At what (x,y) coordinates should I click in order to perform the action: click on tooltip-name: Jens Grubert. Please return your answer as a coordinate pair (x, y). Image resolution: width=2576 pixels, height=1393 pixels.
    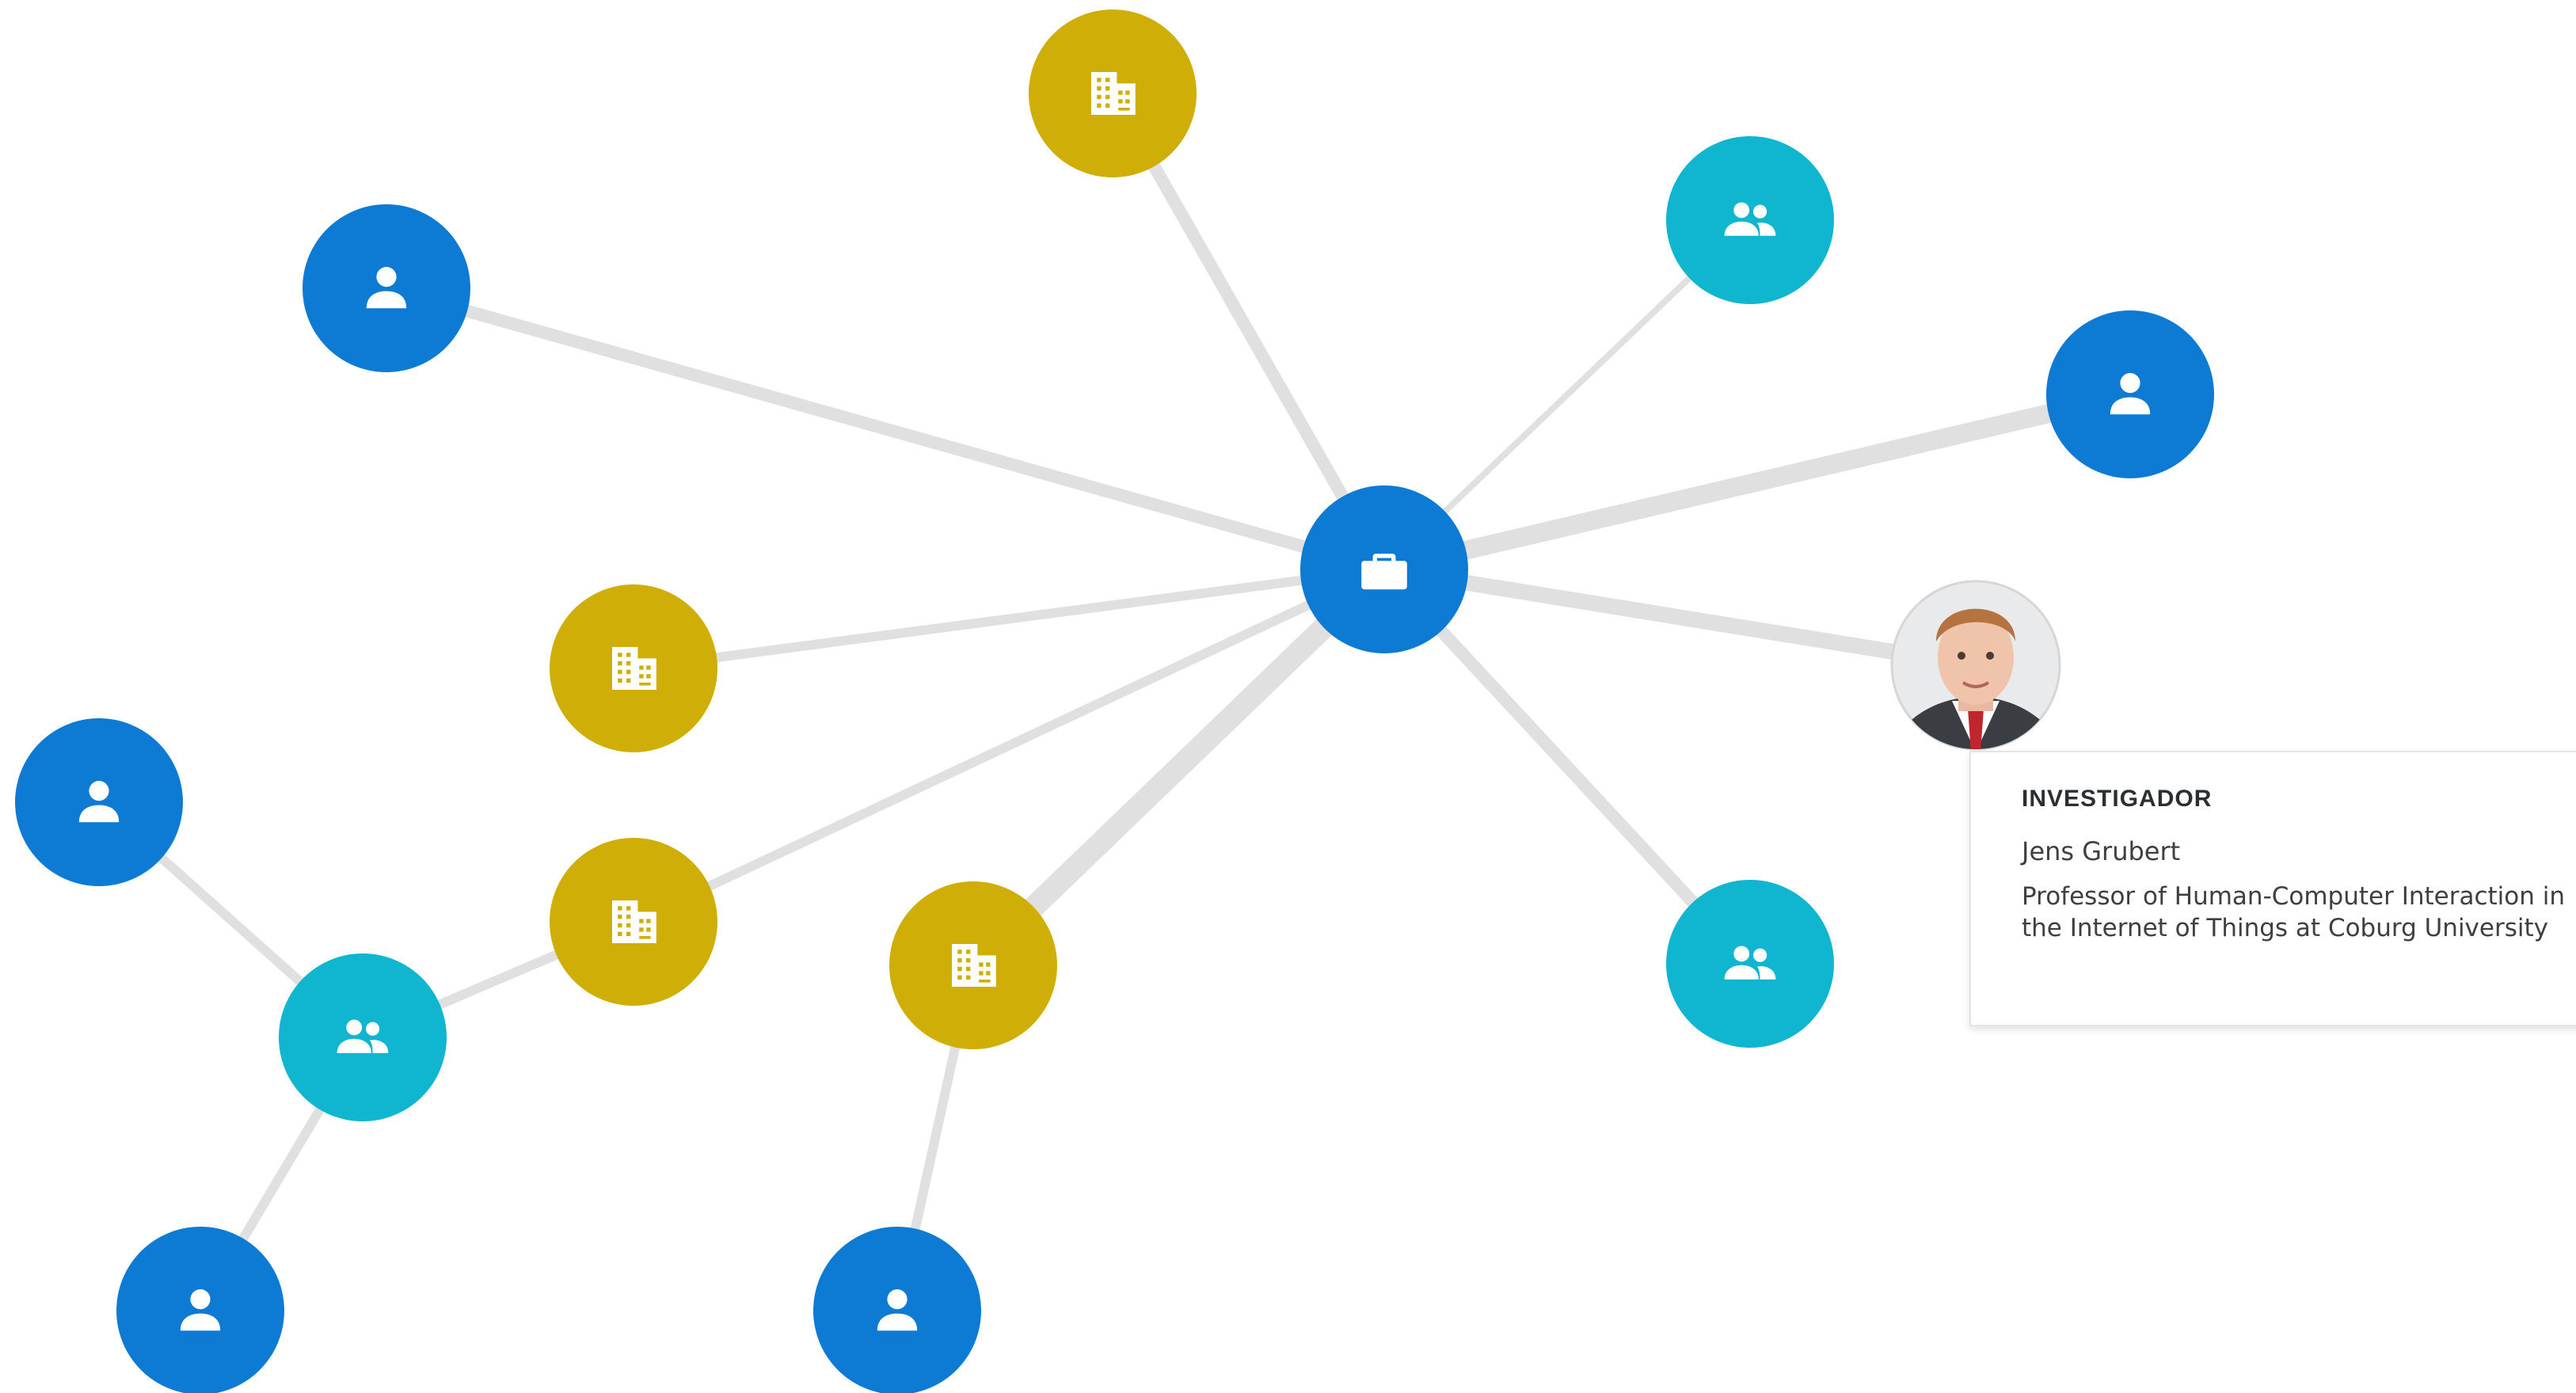
    Looking at the image, I should click on (2101, 851).